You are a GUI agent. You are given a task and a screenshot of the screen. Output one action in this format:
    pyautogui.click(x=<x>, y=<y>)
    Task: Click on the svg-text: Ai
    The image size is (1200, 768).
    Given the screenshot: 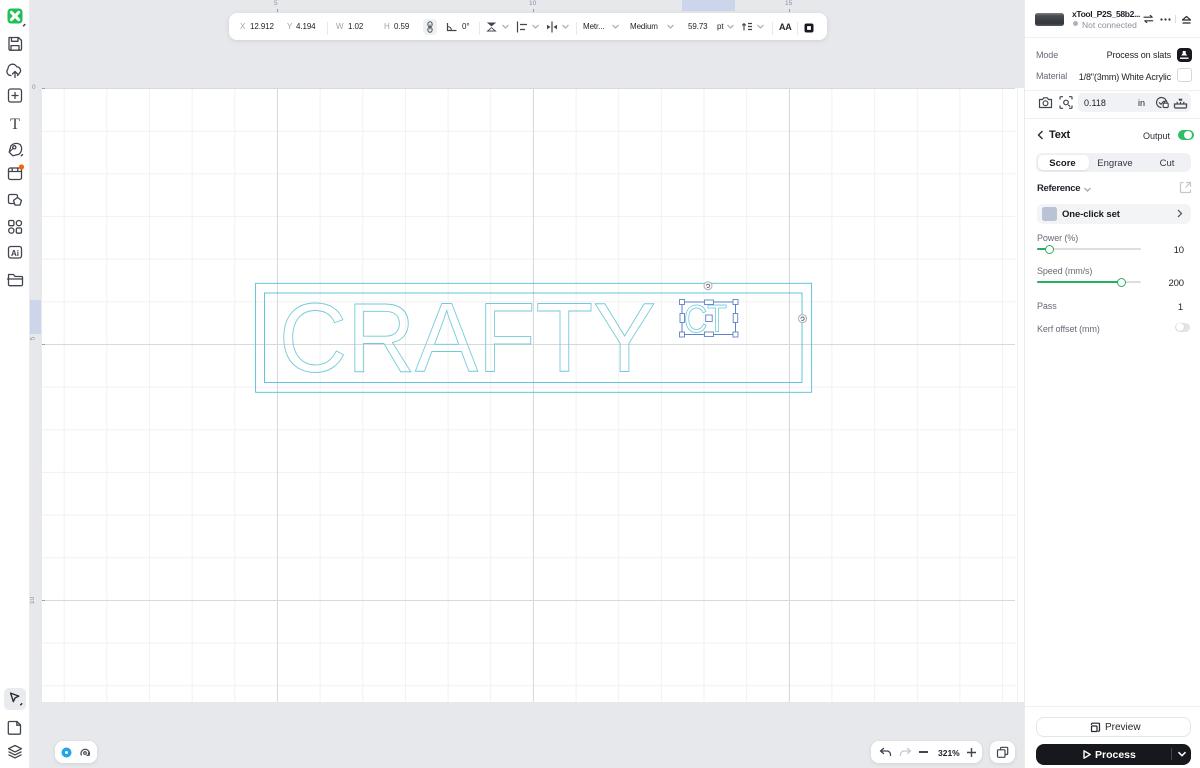 What is the action you would take?
    pyautogui.click(x=15, y=253)
    